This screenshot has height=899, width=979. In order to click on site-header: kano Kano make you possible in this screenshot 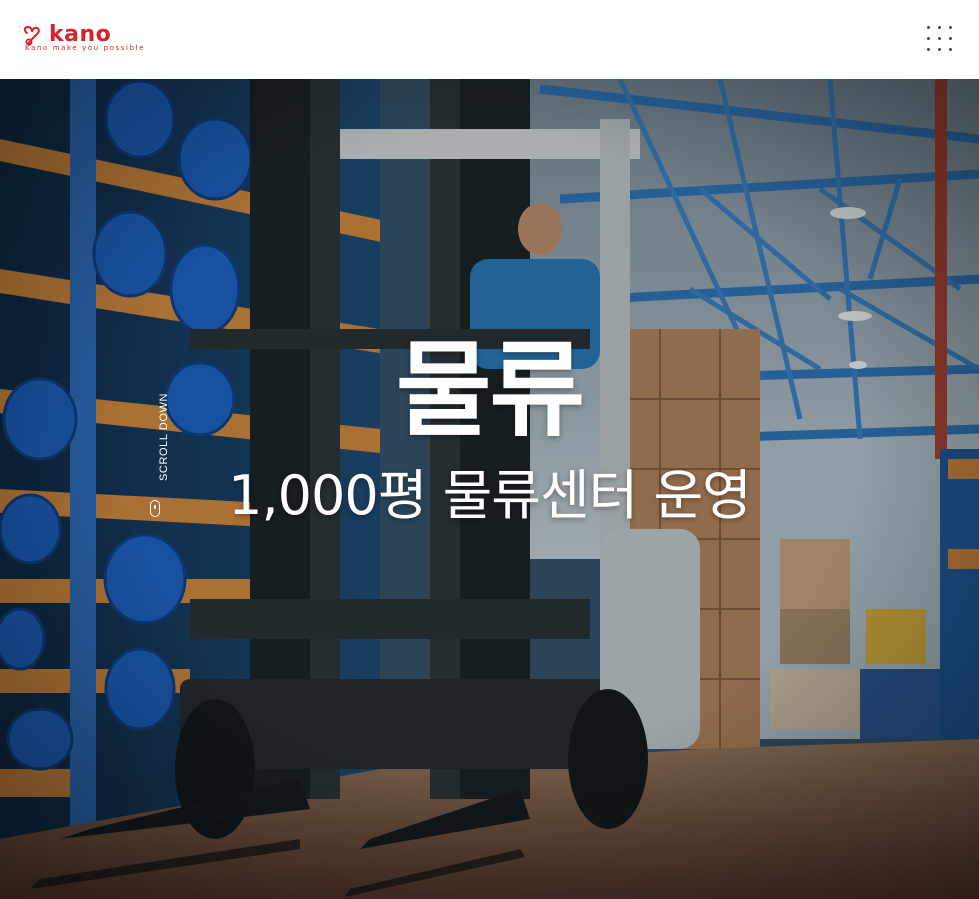, I will do `click(489, 39)`.